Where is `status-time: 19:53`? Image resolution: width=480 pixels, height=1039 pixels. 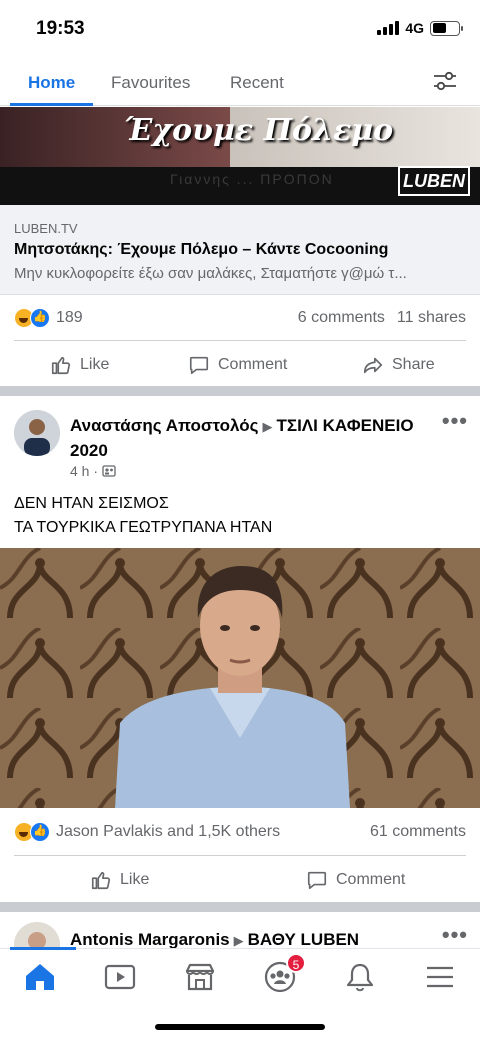 status-time: 19:53 is located at coordinates (60, 28).